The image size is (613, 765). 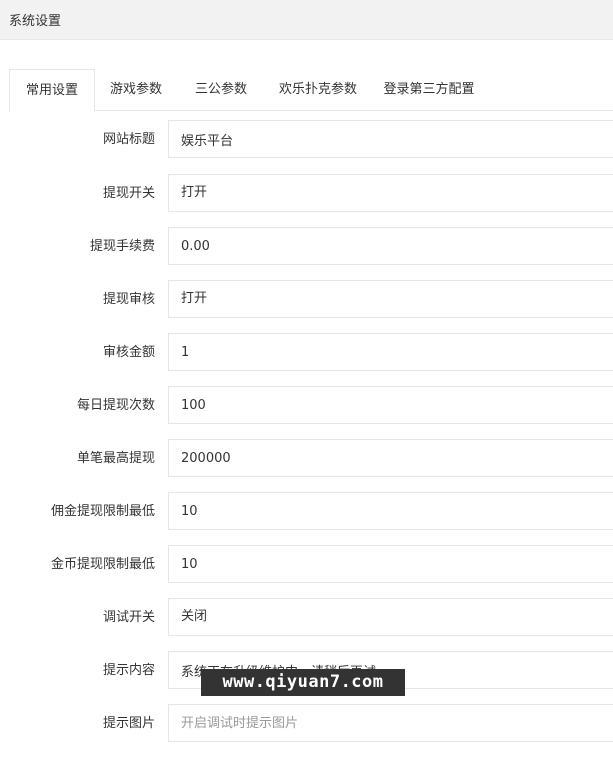 I want to click on tab-third-party-login: 登录第三方配置, so click(x=429, y=90).